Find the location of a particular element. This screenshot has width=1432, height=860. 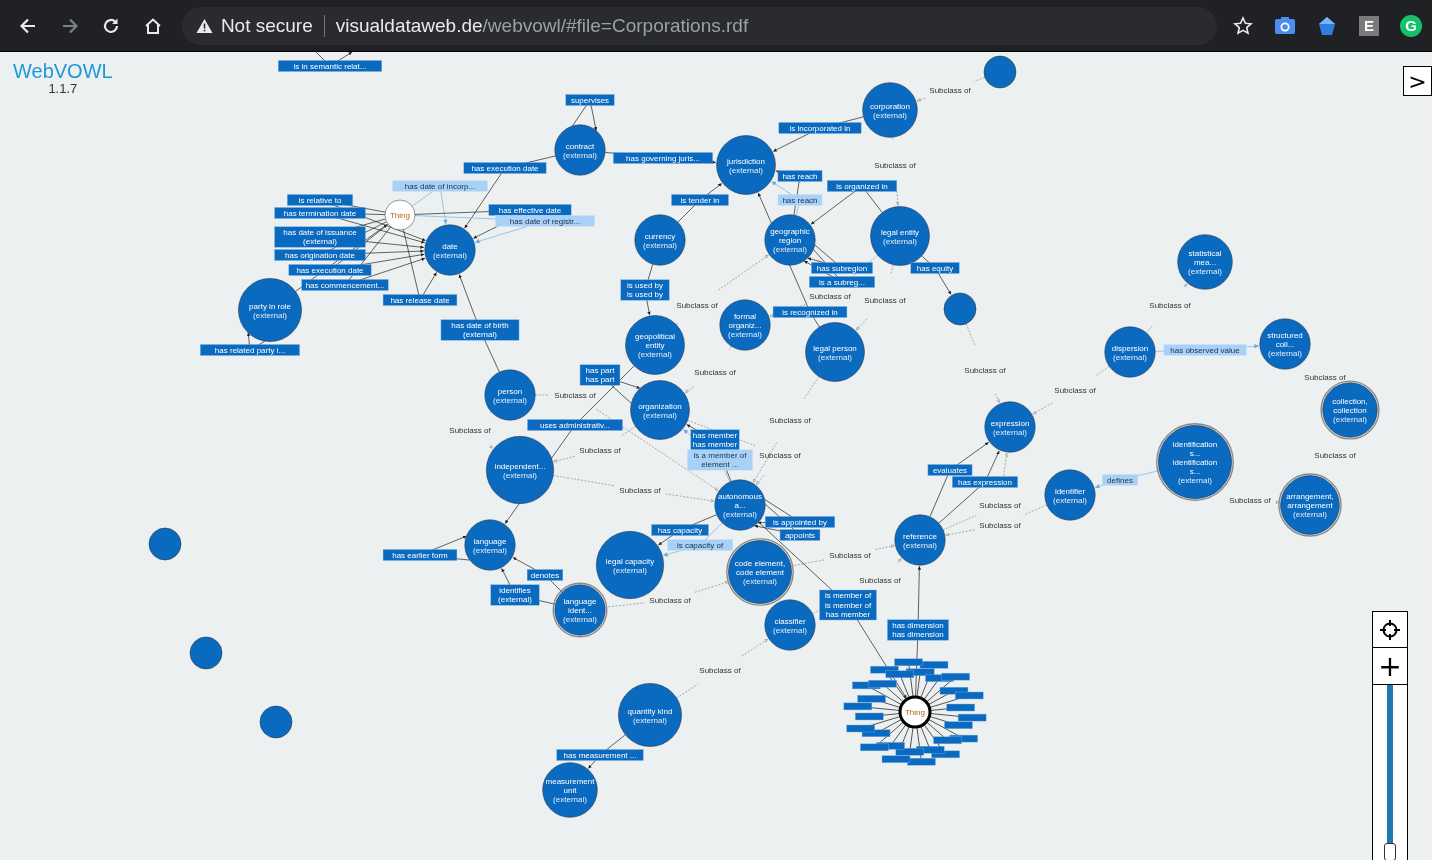

class-node: dispersion (external) is located at coordinates (1130, 352).